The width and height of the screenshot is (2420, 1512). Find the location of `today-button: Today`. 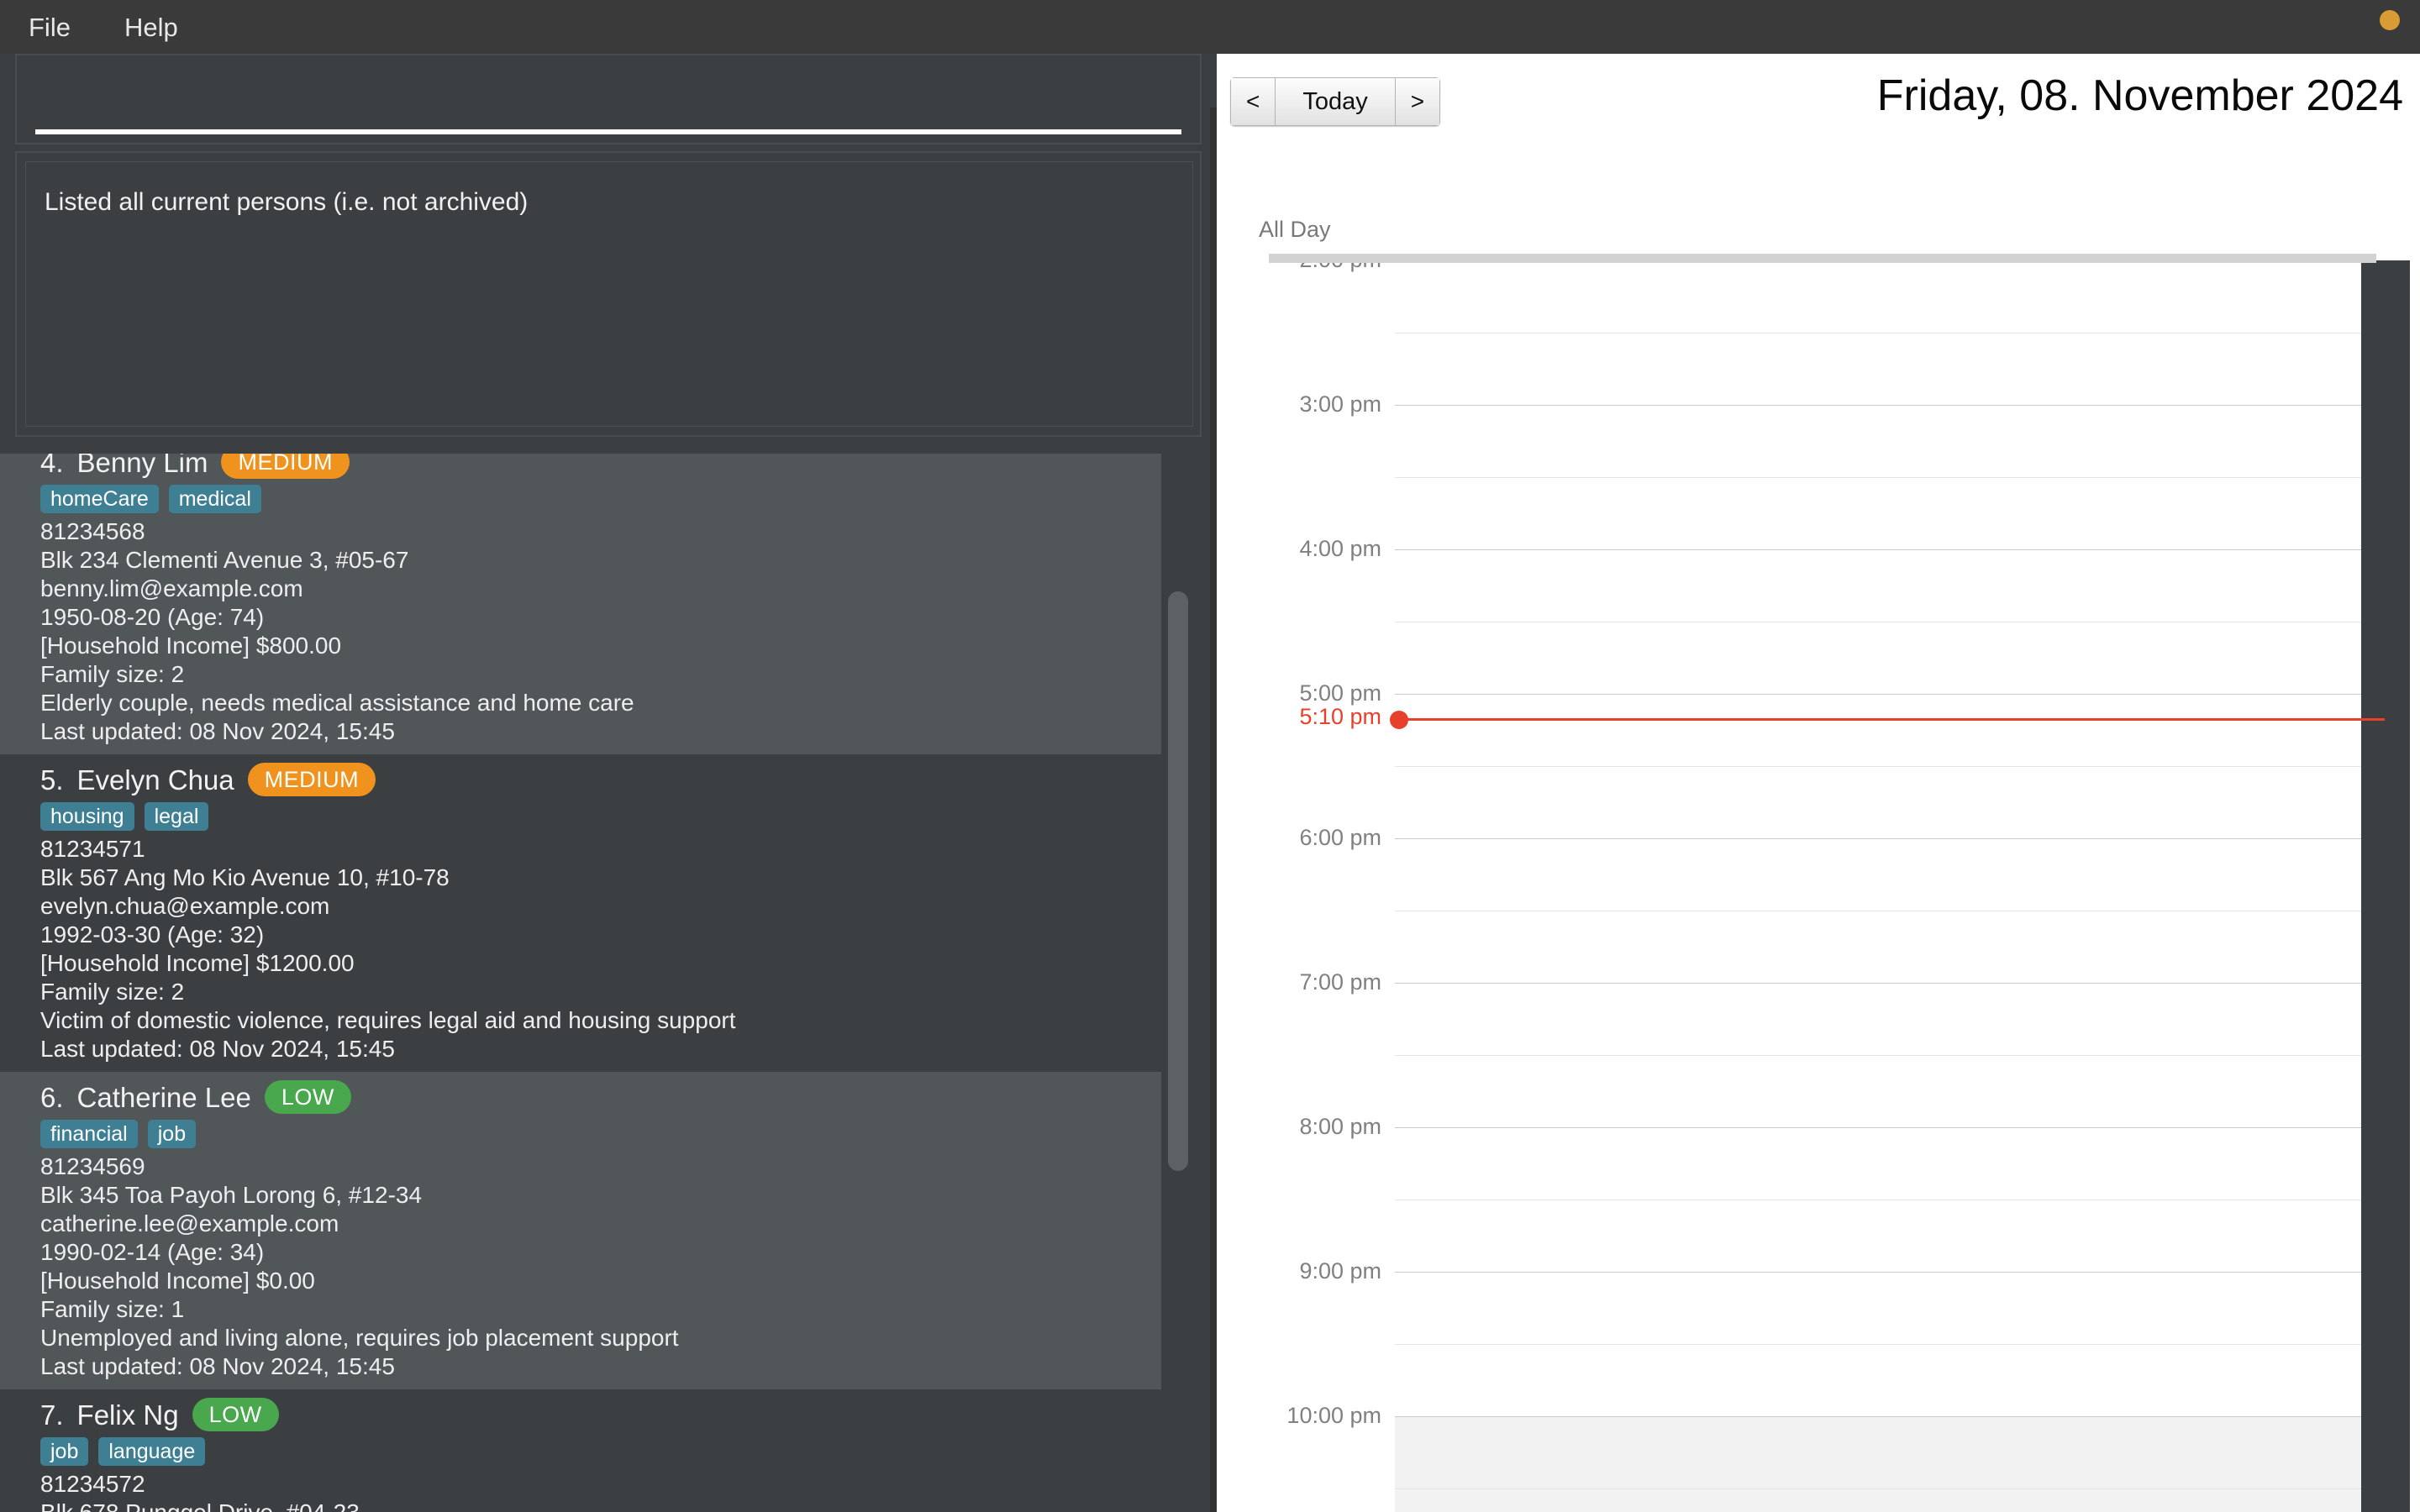

today-button: Today is located at coordinates (1335, 101).